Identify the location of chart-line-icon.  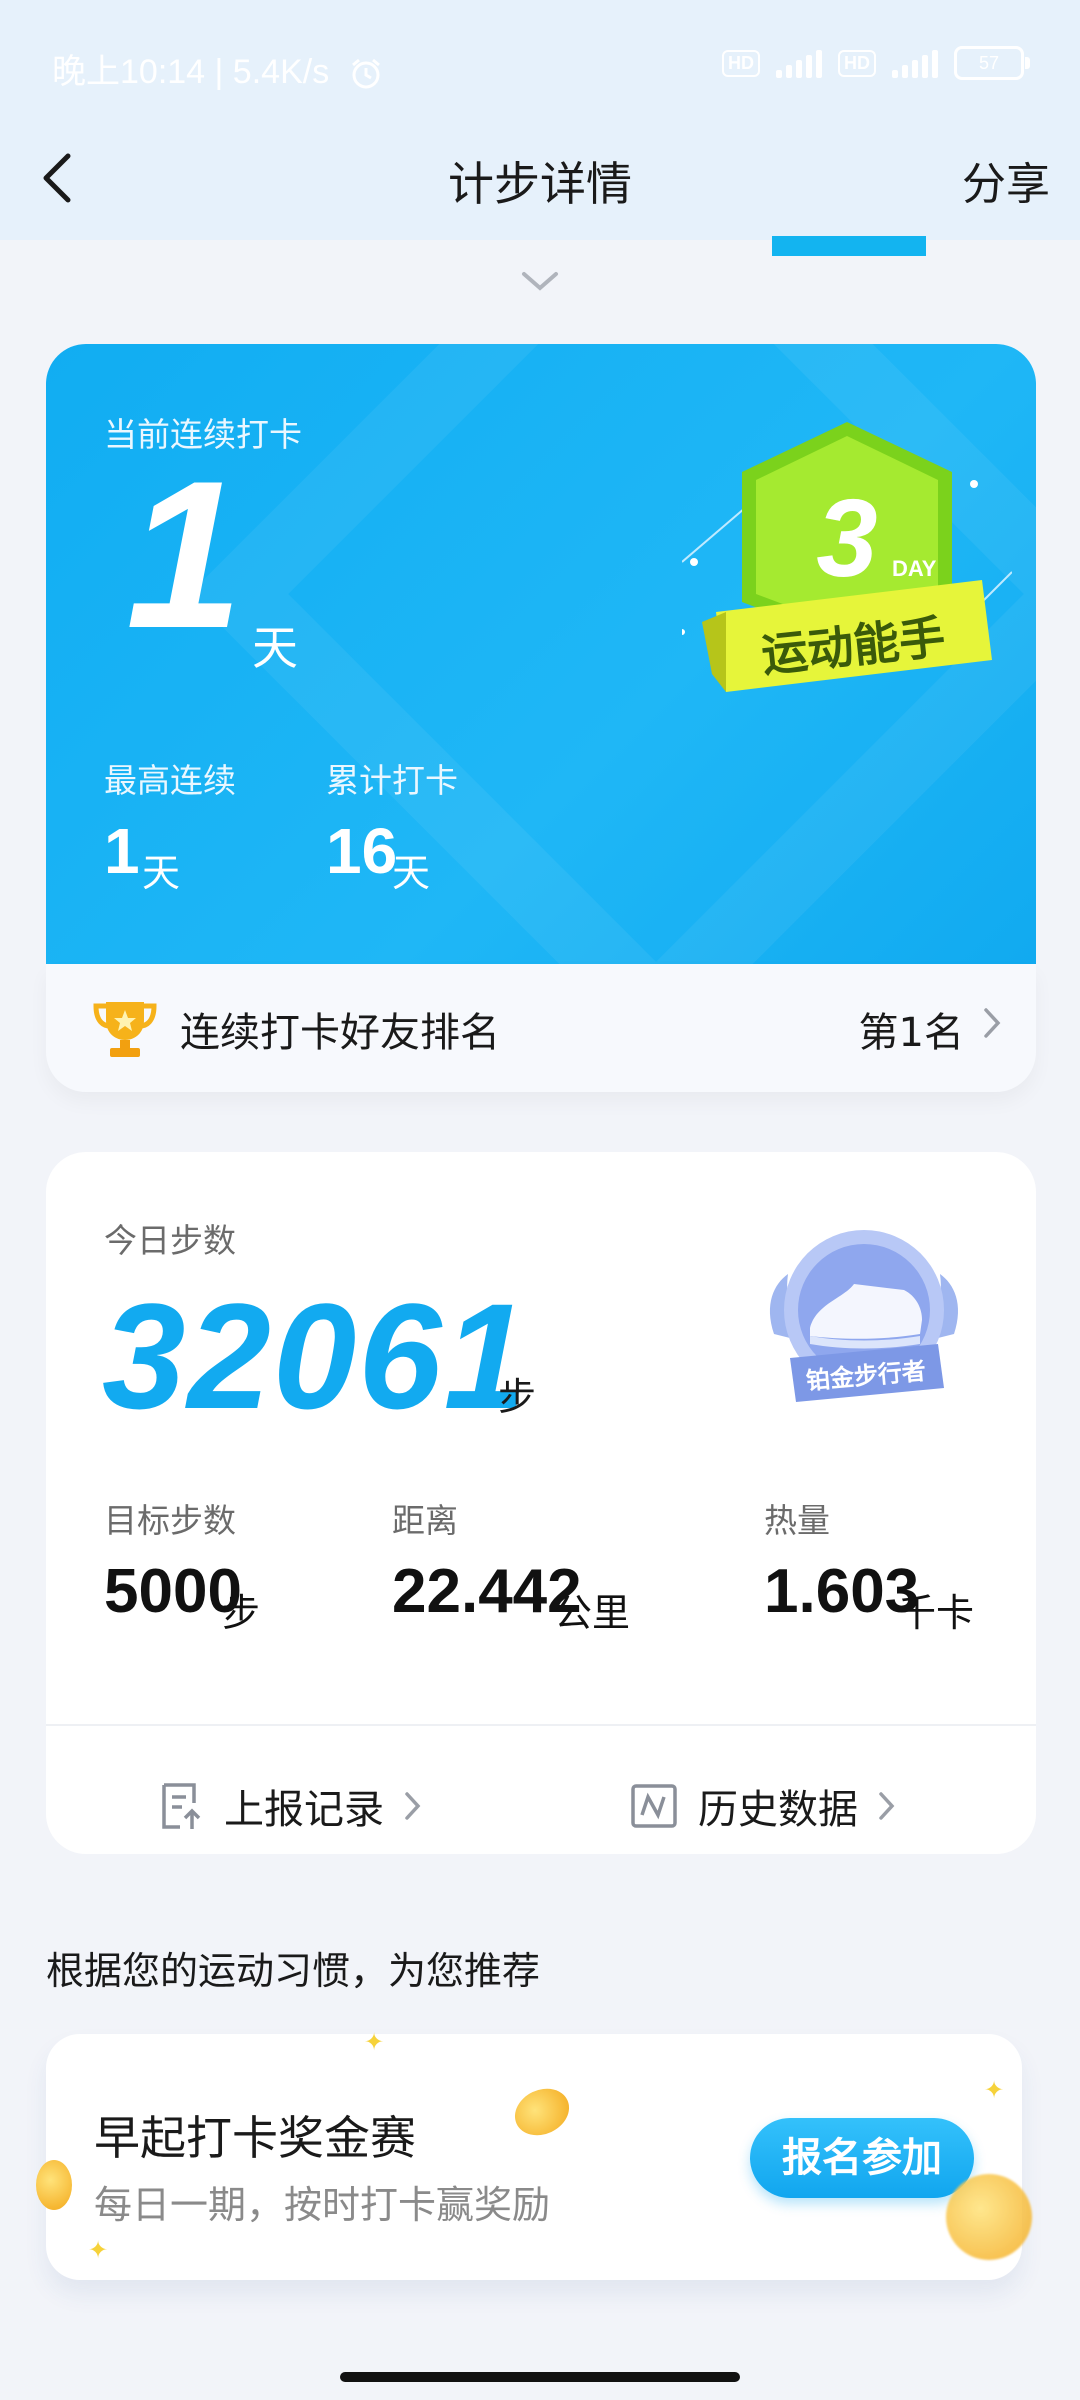
(654, 1806).